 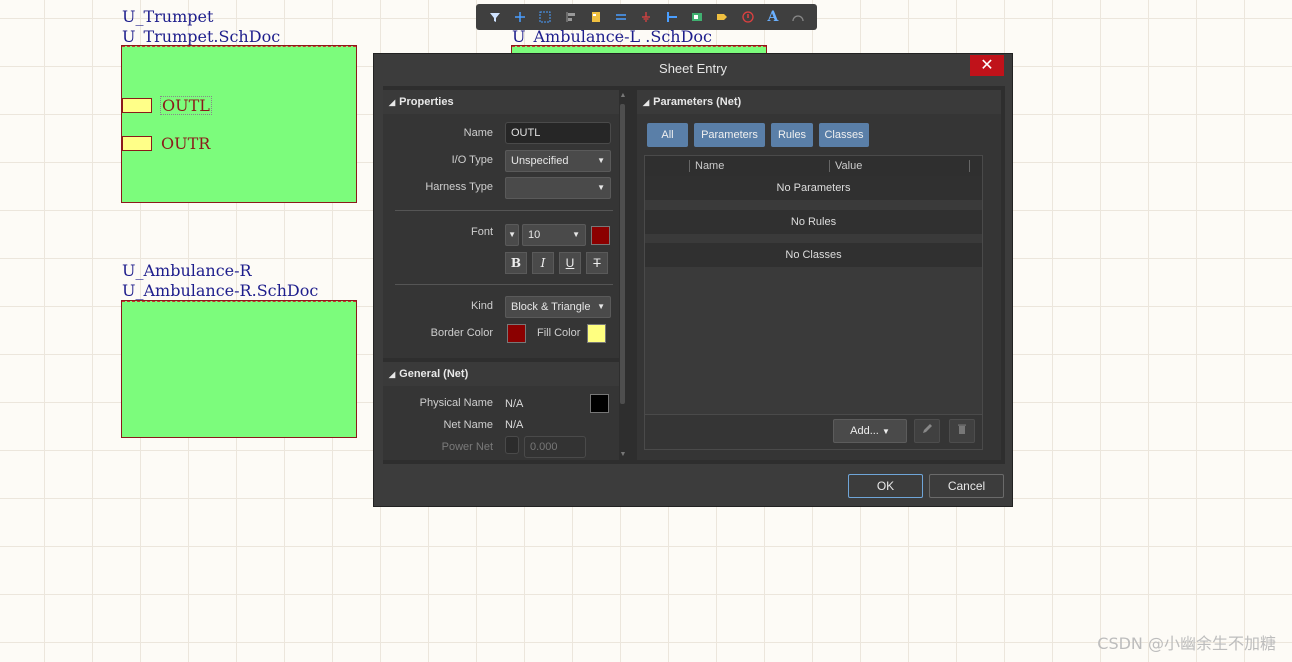 What do you see at coordinates (461, 333) in the screenshot?
I see `border-color-label: Border Color` at bounding box center [461, 333].